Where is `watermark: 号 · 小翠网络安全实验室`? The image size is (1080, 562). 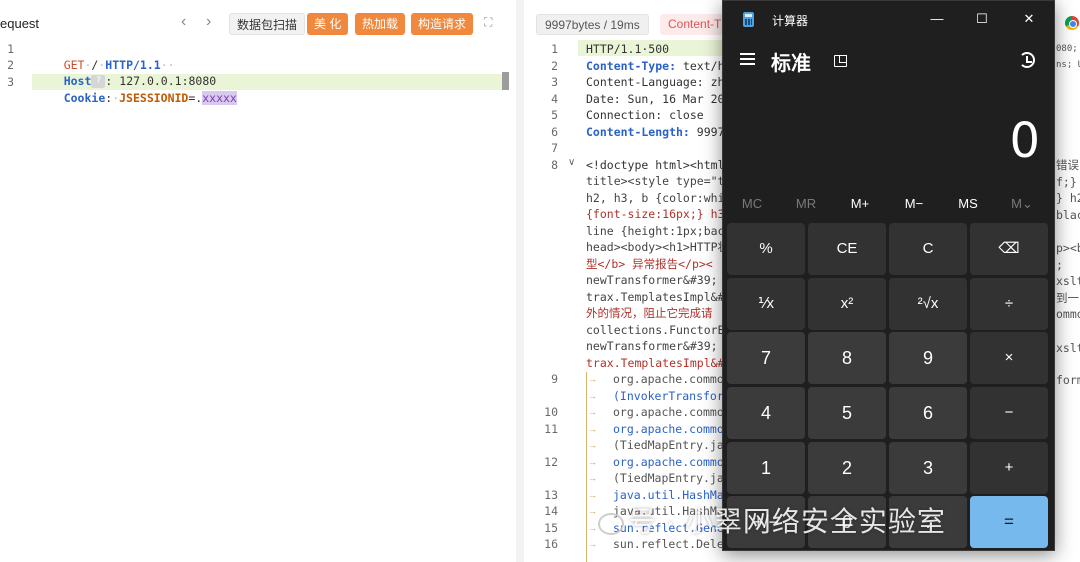
watermark: 号 · 小翠网络安全实验室 is located at coordinates (772, 520).